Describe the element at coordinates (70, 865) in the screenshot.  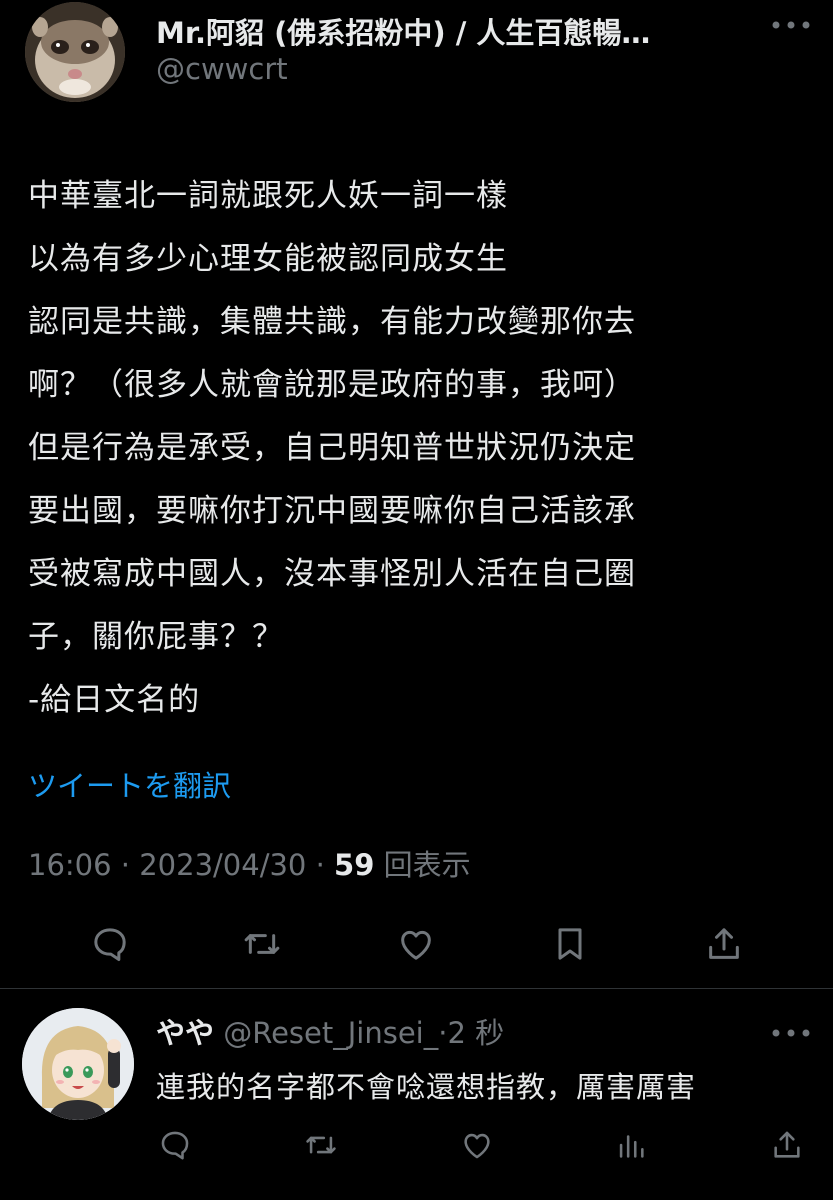
I see `tweet-time: 16:06` at that location.